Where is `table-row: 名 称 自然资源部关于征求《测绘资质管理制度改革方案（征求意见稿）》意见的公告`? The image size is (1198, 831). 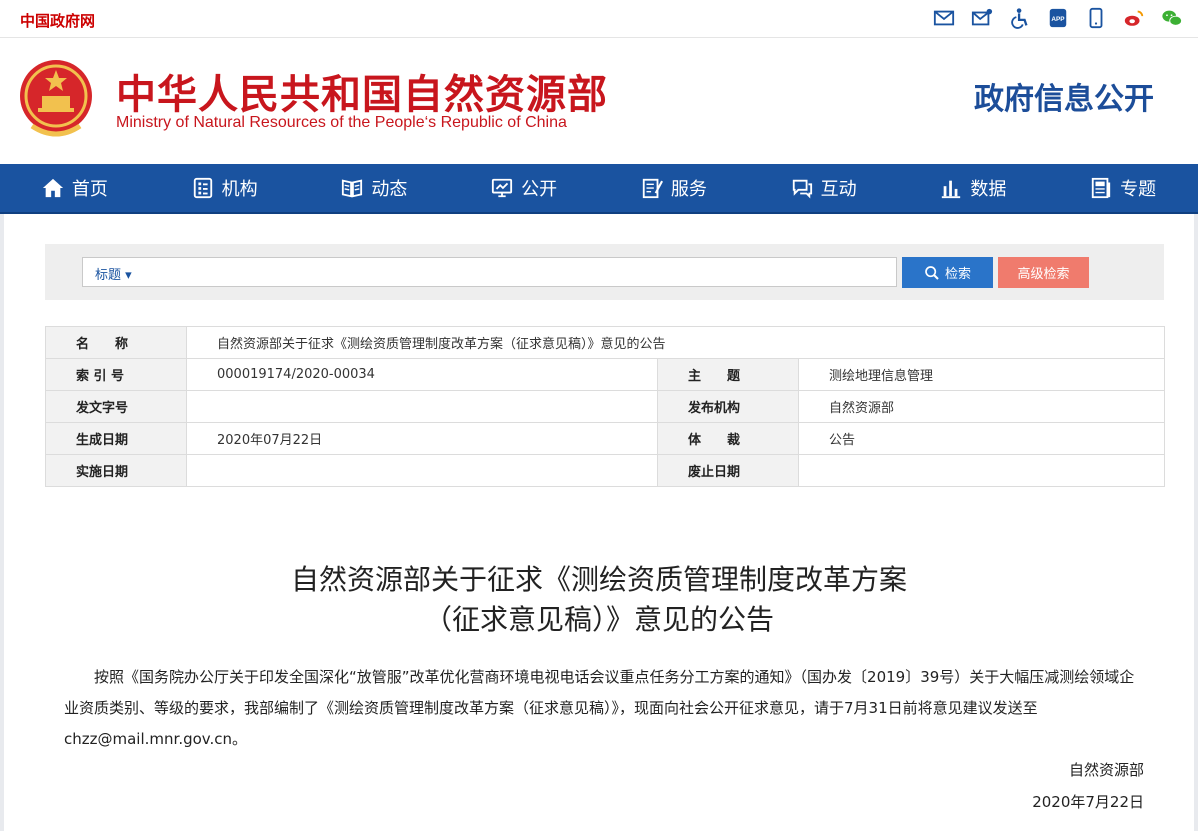 table-row: 名 称 自然资源部关于征求《测绘资质管理制度改革方案（征求意见稿）》意见的公告 is located at coordinates (605, 342).